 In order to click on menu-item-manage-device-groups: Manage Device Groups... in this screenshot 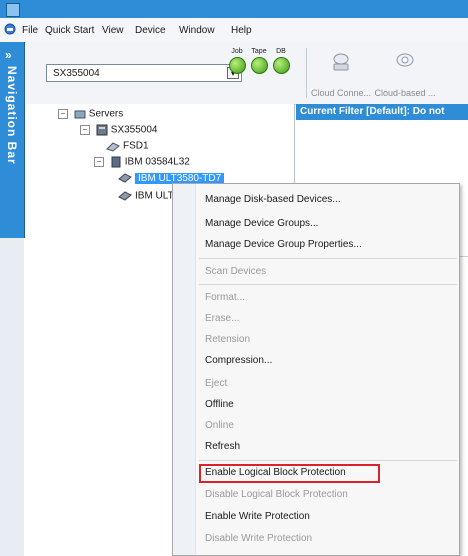, I will do `click(261, 223)`.